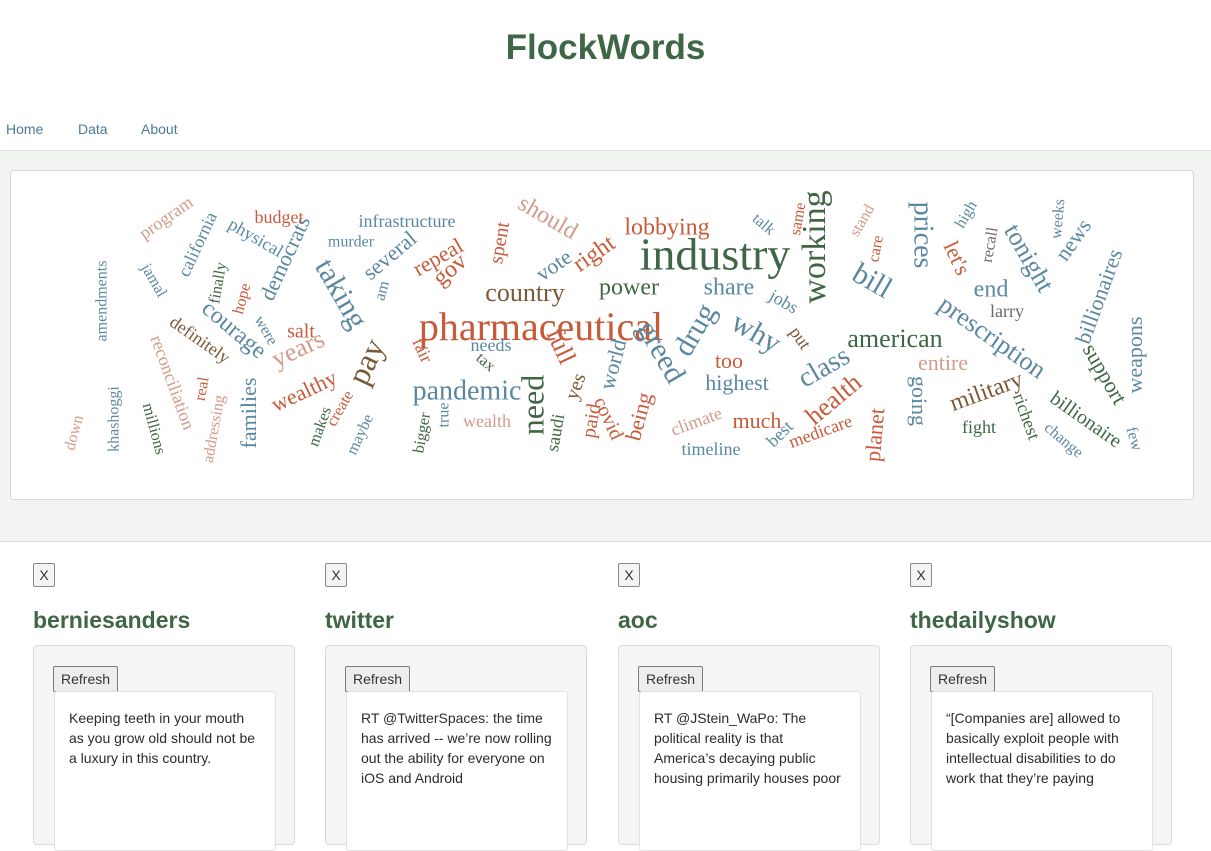  Describe the element at coordinates (729, 288) in the screenshot. I see `cloud-word: share` at that location.